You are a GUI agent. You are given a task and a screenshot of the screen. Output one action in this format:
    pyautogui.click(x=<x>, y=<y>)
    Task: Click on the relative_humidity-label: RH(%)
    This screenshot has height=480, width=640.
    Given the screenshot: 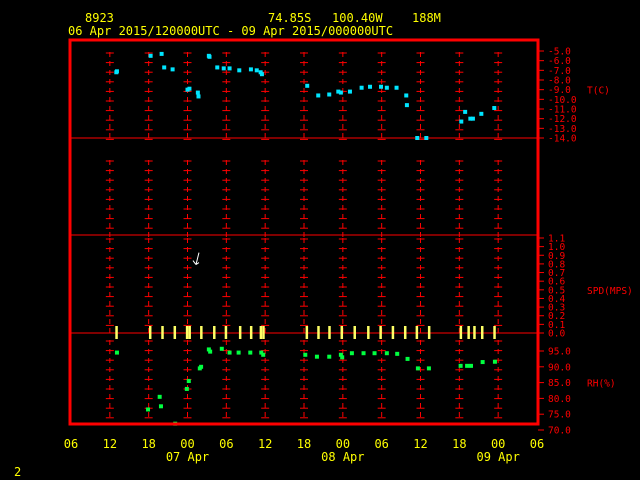 What is the action you would take?
    pyautogui.click(x=601, y=384)
    